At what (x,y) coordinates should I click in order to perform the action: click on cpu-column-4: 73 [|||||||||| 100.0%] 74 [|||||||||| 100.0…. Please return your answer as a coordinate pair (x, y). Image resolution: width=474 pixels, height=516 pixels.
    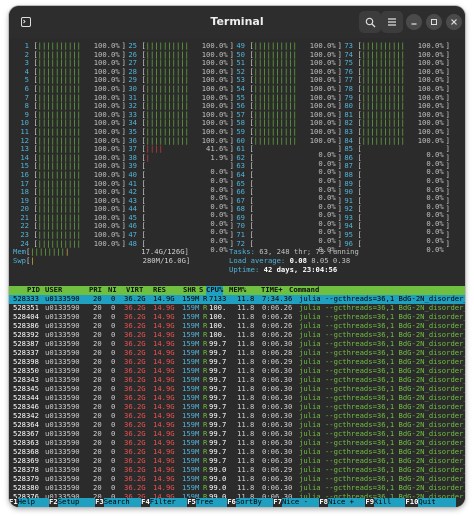
    Looking at the image, I should click on (393, 147).